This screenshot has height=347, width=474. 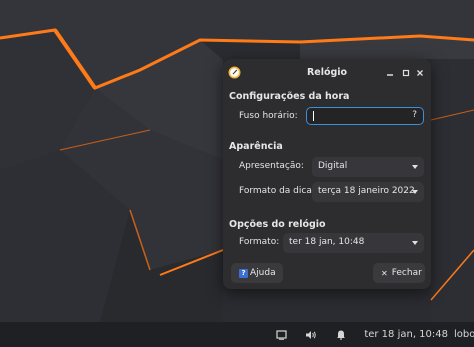 I want to click on dialog-titlebar: Relógio, so click(x=327, y=73).